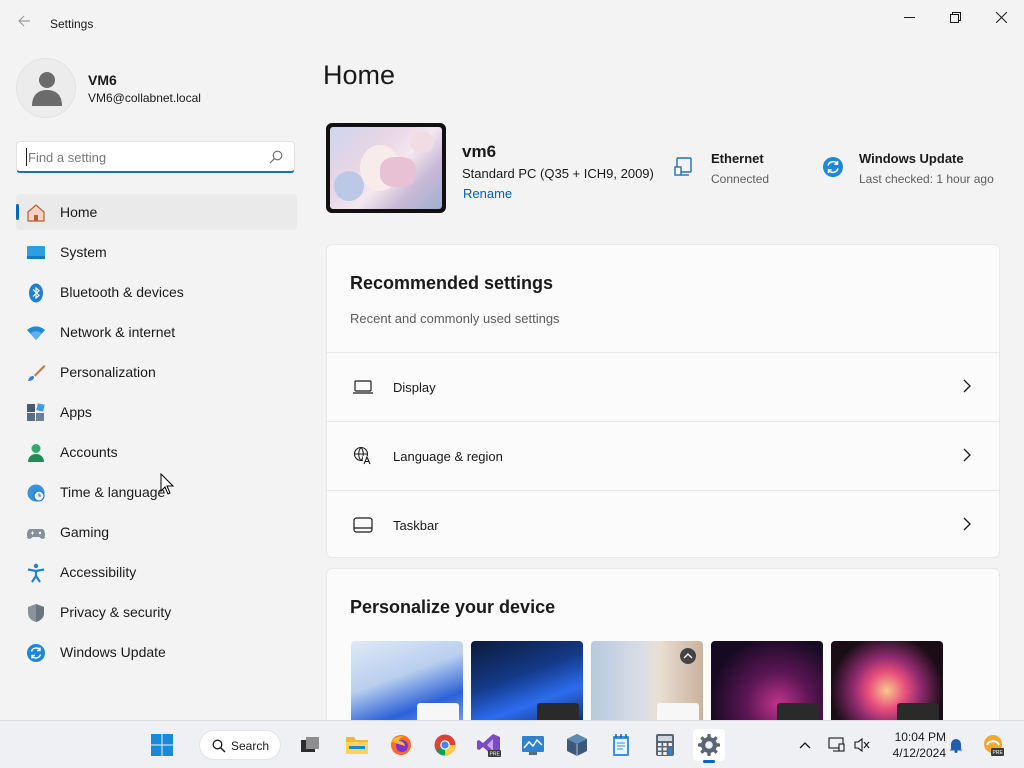 The height and width of the screenshot is (768, 1024). I want to click on sidebar-item-label: Bluetooth & devices, so click(122, 292).